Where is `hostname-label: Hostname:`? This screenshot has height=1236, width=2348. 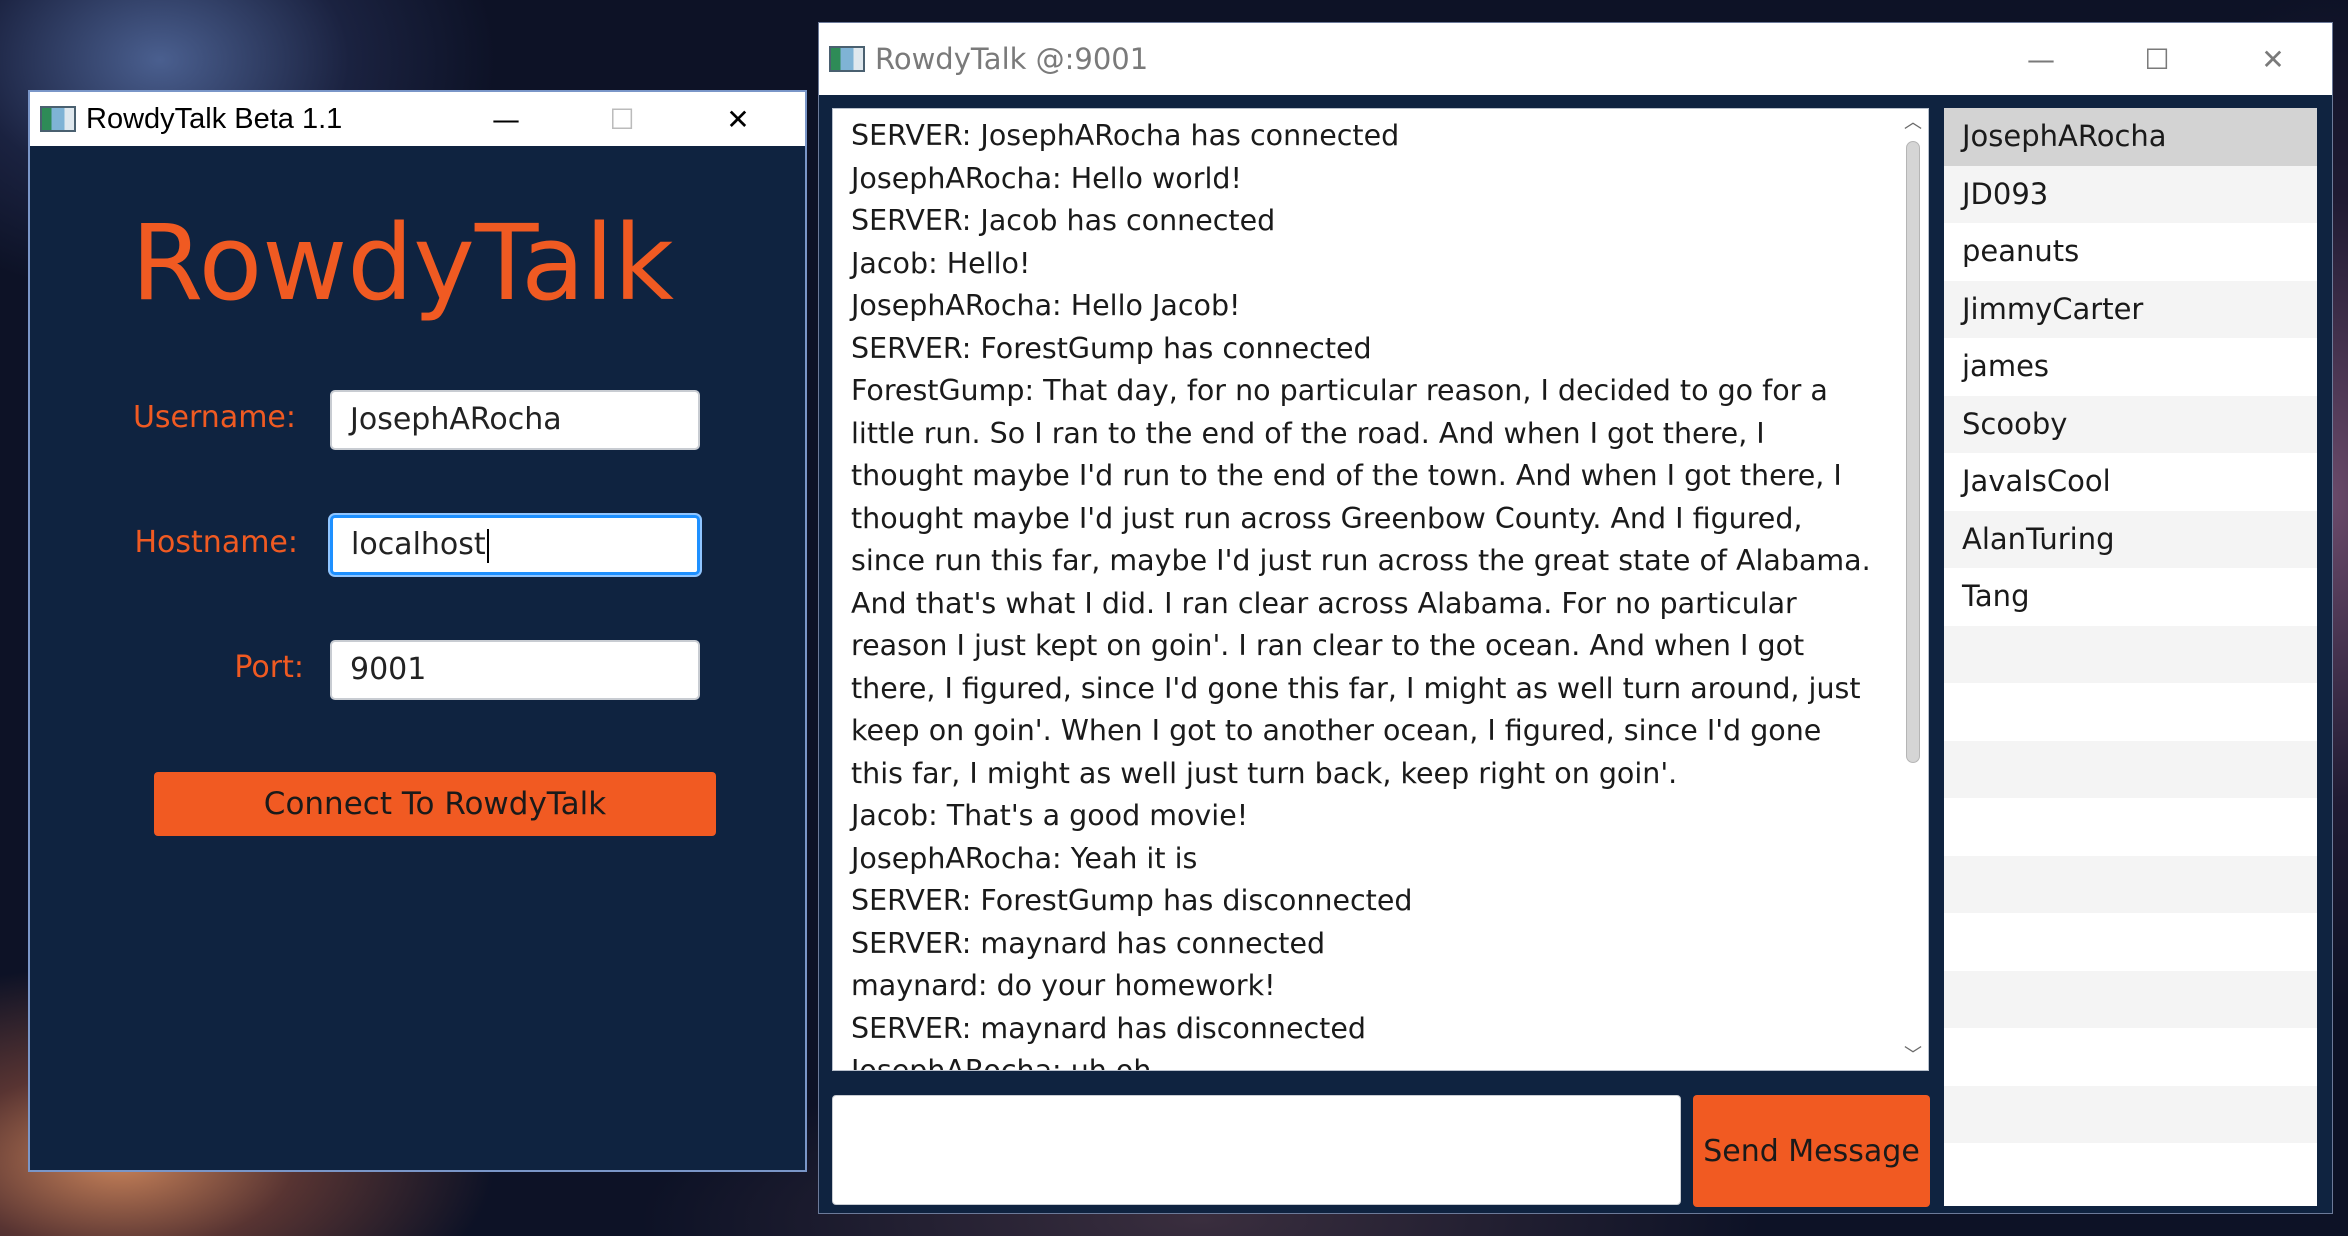
hostname-label: Hostname: is located at coordinates (216, 542).